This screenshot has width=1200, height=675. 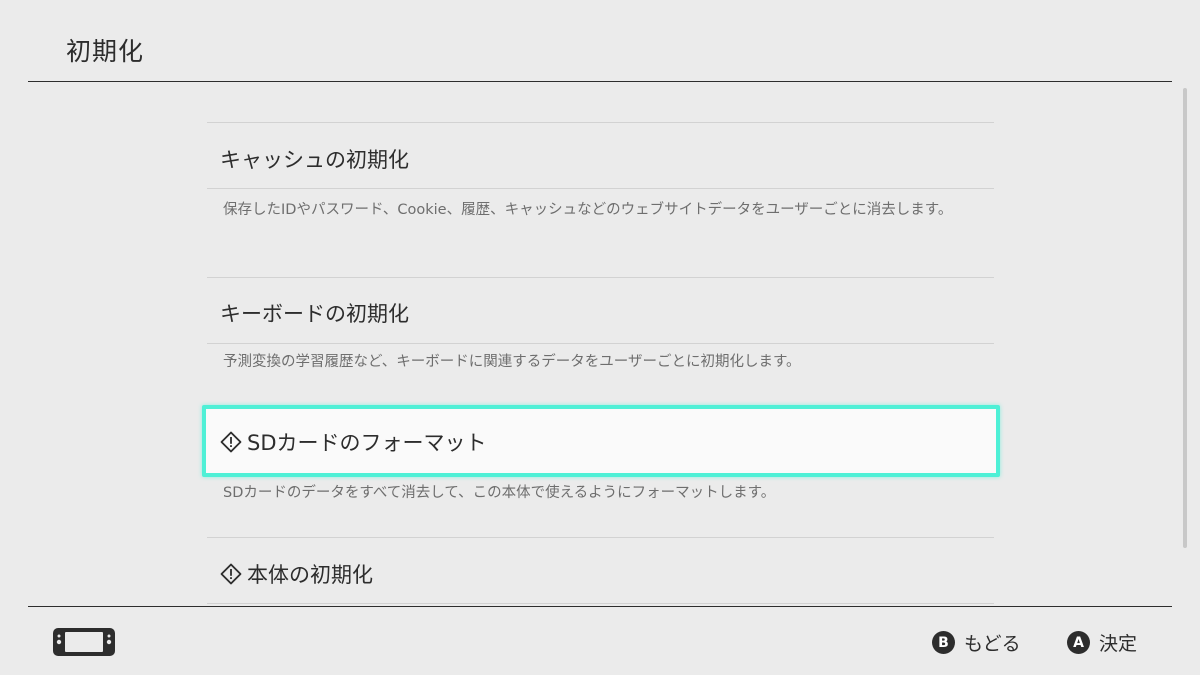 What do you see at coordinates (600, 41) in the screenshot?
I see `header: 初期化` at bounding box center [600, 41].